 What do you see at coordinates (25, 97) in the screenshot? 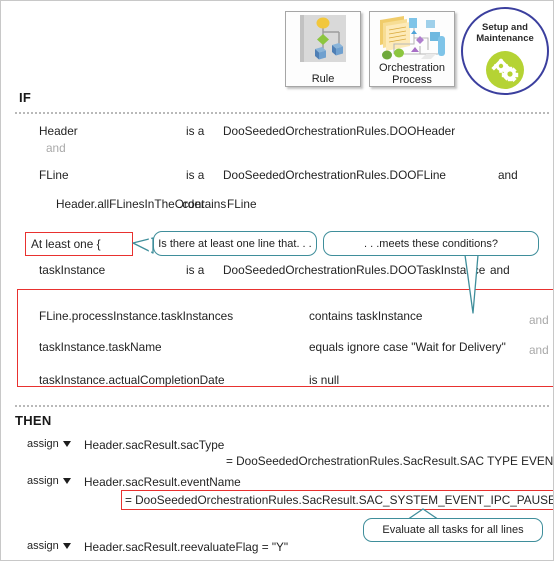
I see `if-keyword: IF` at bounding box center [25, 97].